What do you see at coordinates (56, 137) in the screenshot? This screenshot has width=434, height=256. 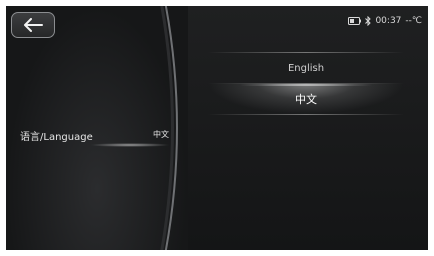 I see `language-setting-label: 语言/Language` at bounding box center [56, 137].